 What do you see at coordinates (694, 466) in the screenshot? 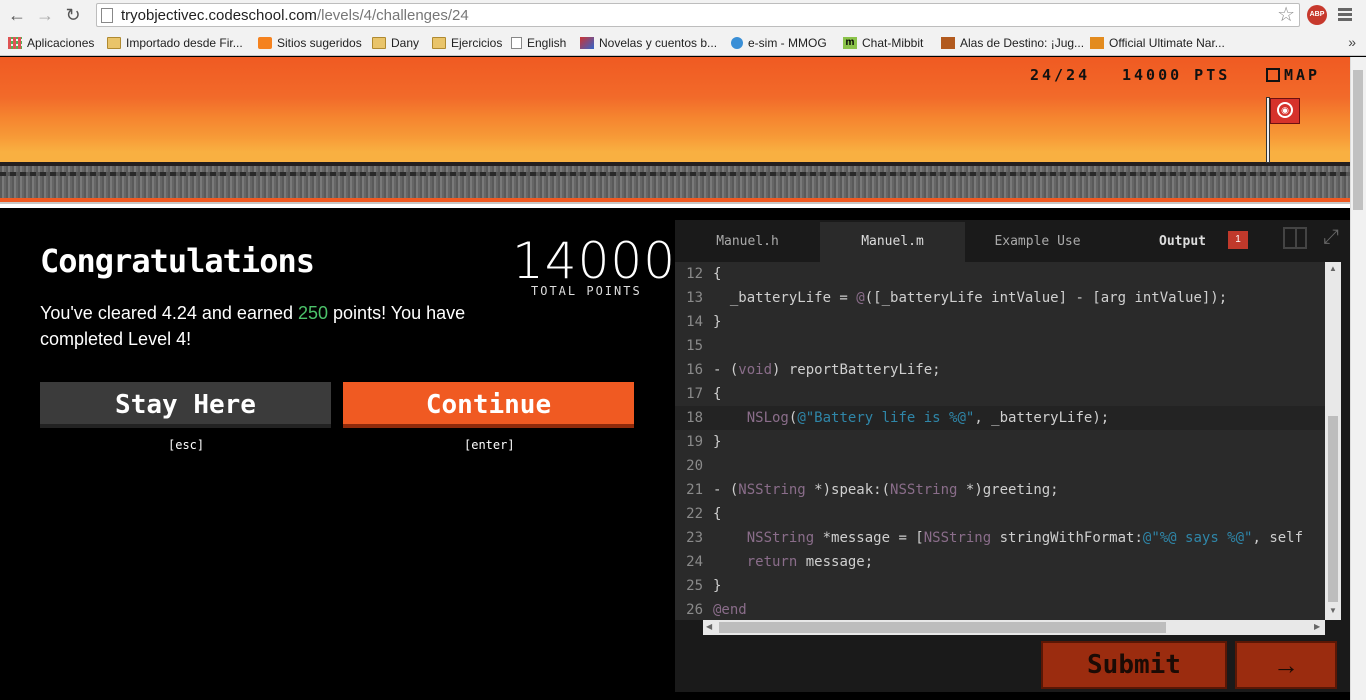
I see `line-number: 20` at bounding box center [694, 466].